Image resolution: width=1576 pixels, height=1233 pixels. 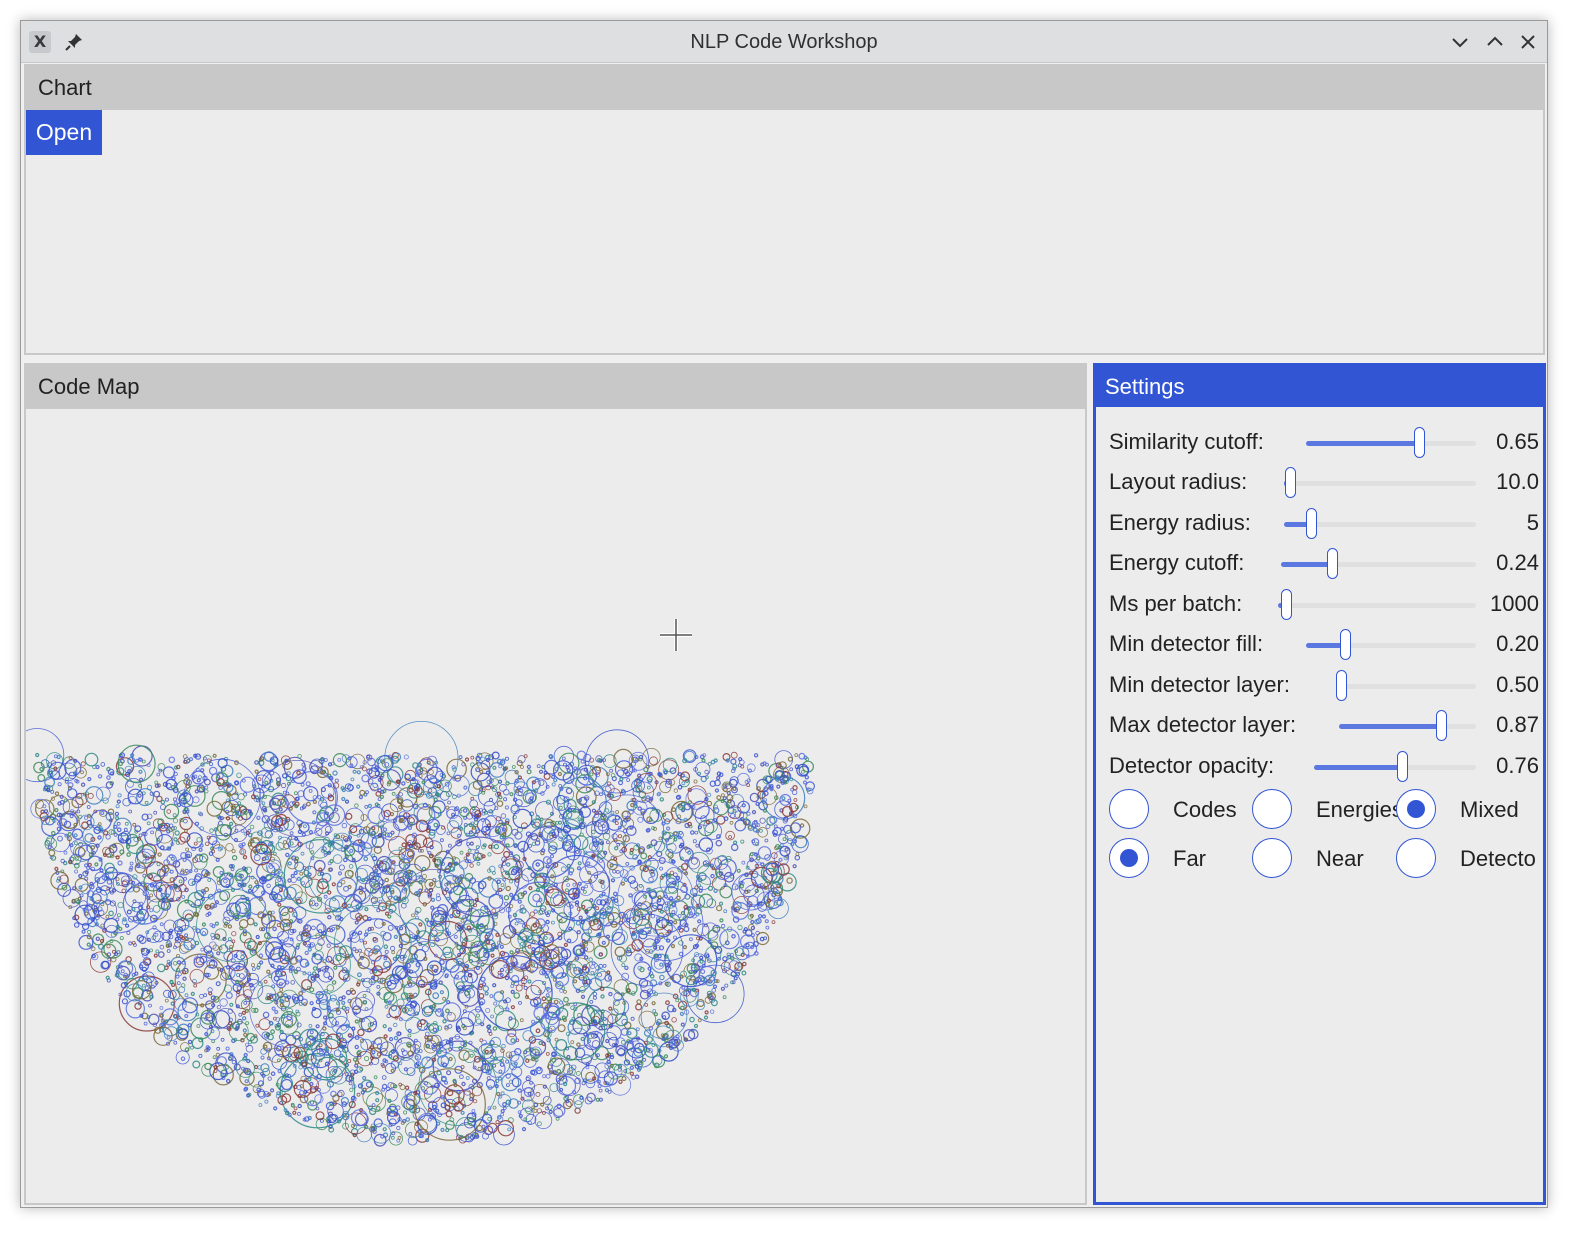 I want to click on window-title: NLP Code Workshop, so click(x=784, y=42).